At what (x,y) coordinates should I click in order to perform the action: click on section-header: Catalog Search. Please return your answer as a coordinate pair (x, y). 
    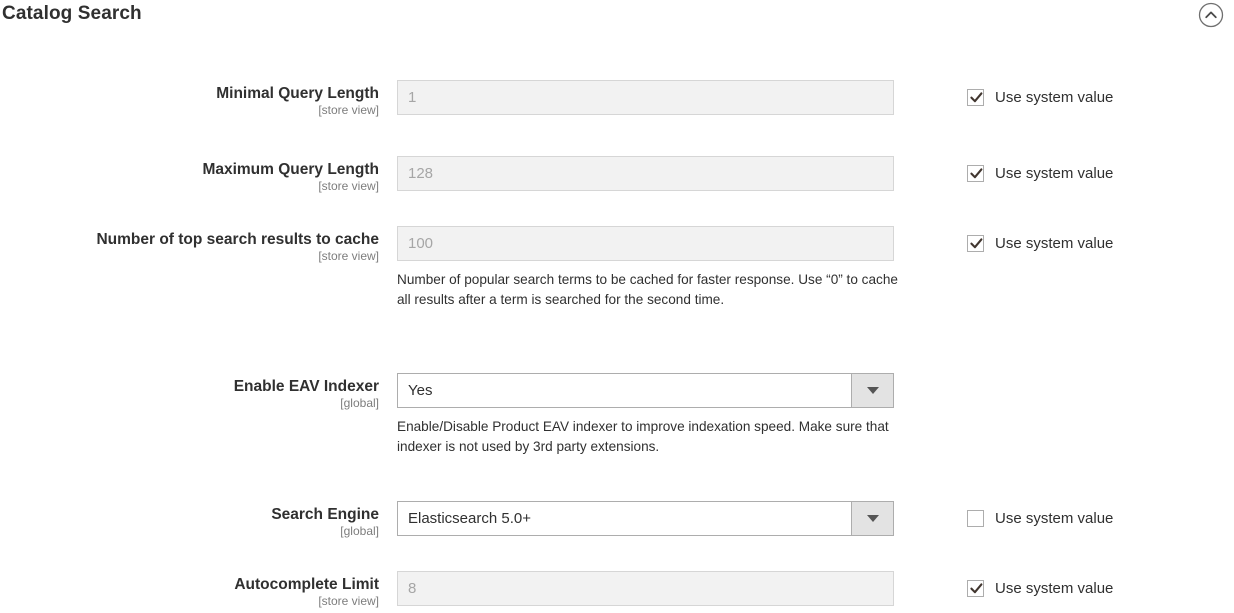
    Looking at the image, I should click on (617, 23).